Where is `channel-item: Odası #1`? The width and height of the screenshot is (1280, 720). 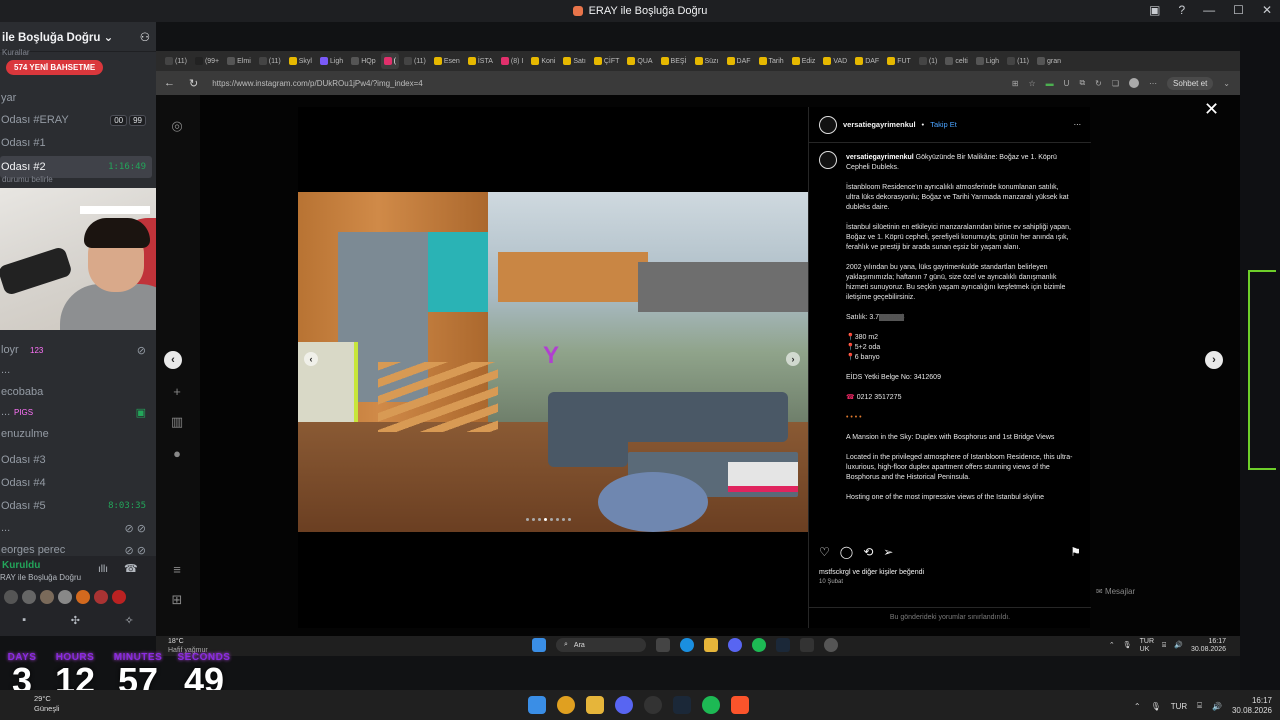
channel-item: Odası #1 is located at coordinates (76, 143).